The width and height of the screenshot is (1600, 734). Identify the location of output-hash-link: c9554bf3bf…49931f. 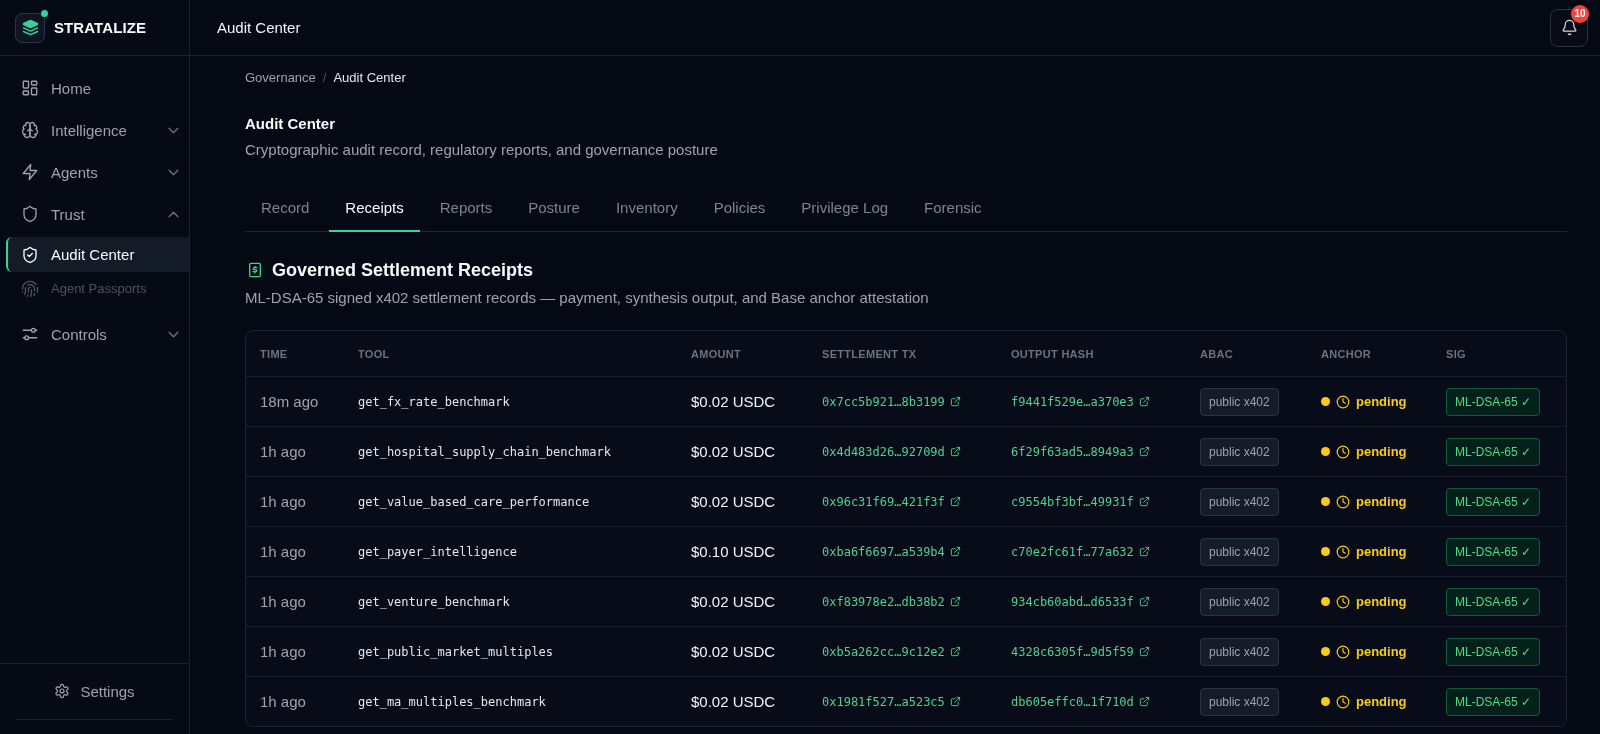
(1080, 501).